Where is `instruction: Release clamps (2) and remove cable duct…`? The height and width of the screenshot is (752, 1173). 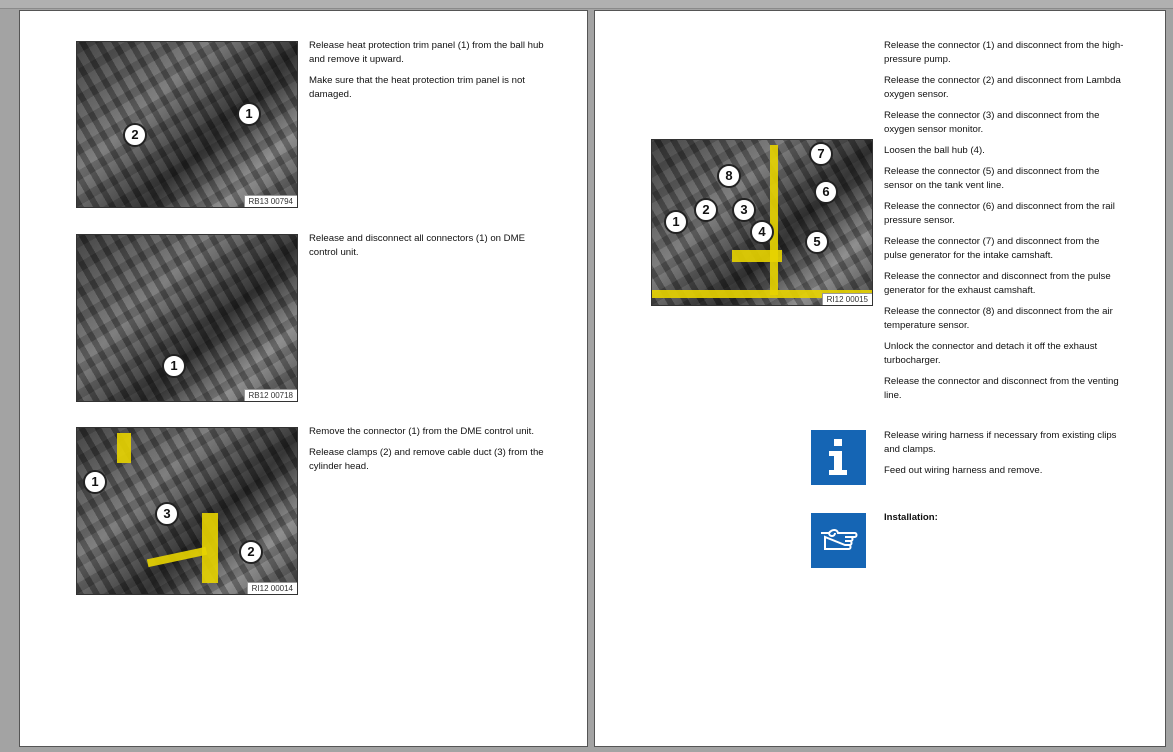
instruction: Release clamps (2) and remove cable duct… is located at coordinates (426, 459).